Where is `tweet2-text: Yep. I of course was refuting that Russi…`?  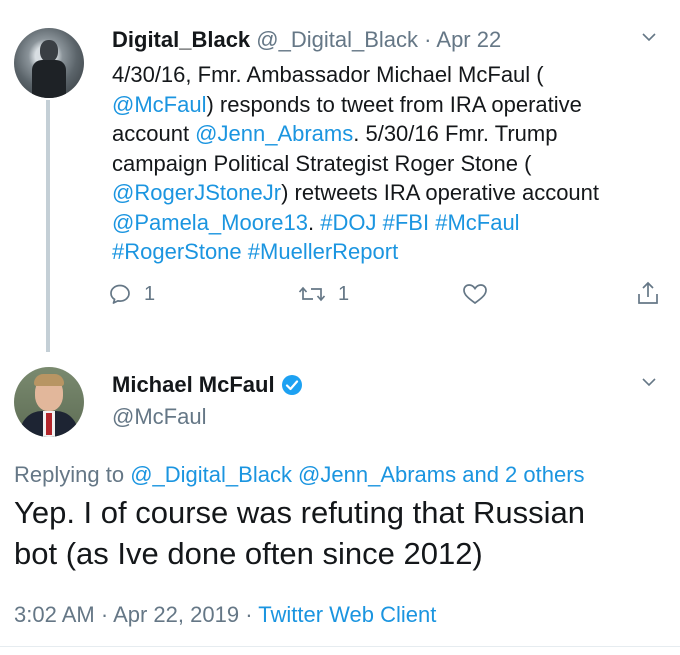
tweet2-text: Yep. I of course was refuting that Russi… is located at coordinates (299, 533).